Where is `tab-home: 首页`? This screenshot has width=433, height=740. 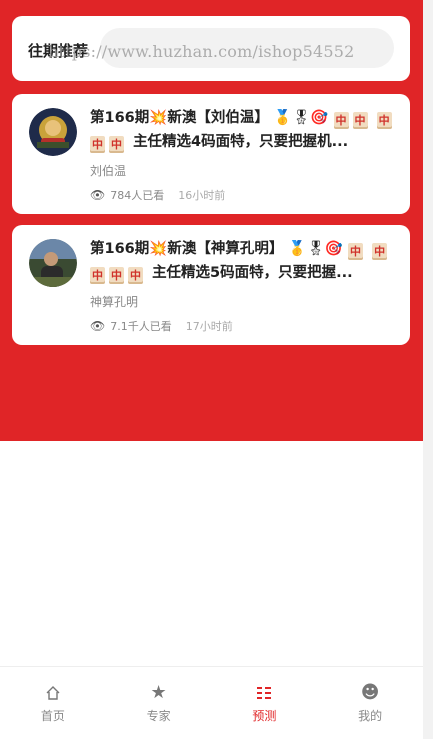 tab-home: 首页 is located at coordinates (53, 703).